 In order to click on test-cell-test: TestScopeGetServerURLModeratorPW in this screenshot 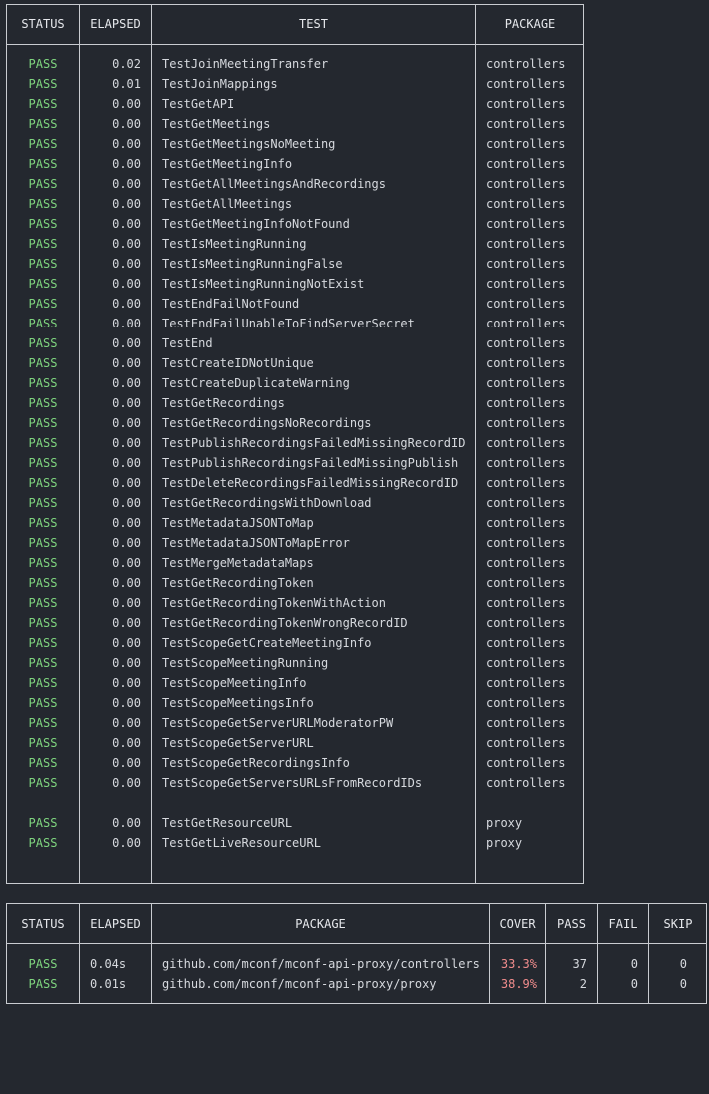, I will do `click(278, 723)`.